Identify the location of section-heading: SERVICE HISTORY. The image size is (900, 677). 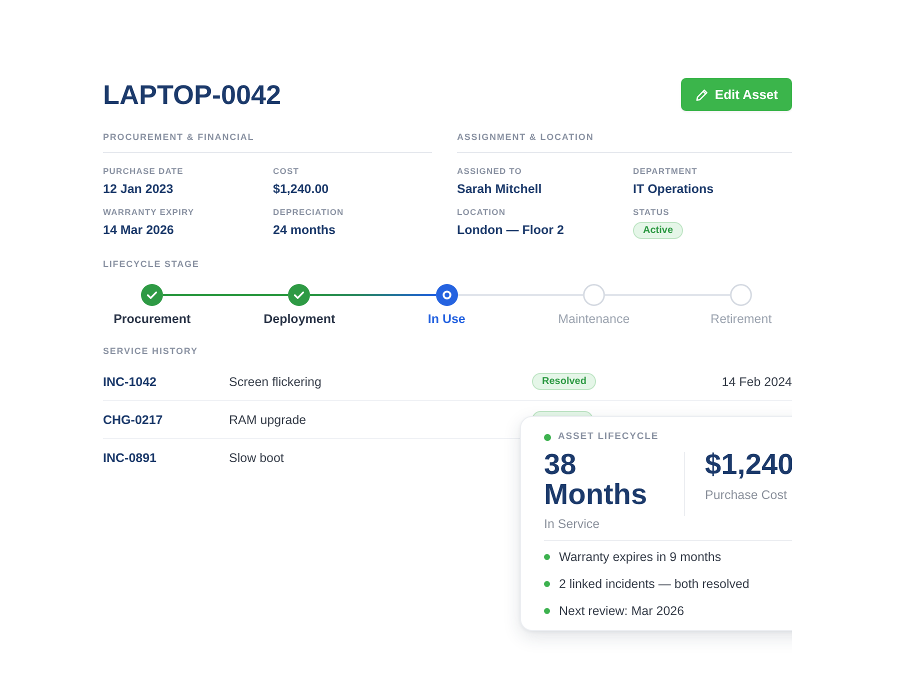
(151, 351).